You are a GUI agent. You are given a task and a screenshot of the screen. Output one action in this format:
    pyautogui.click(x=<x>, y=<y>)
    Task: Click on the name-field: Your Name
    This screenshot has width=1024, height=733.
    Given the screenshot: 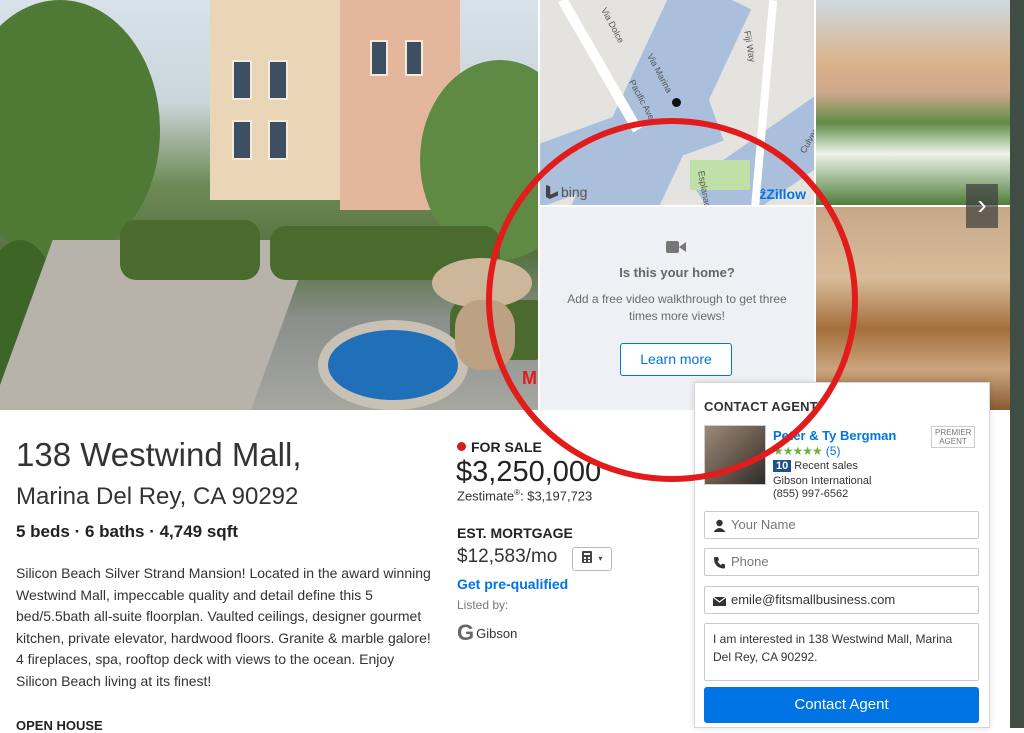 What is the action you would take?
    pyautogui.click(x=841, y=525)
    